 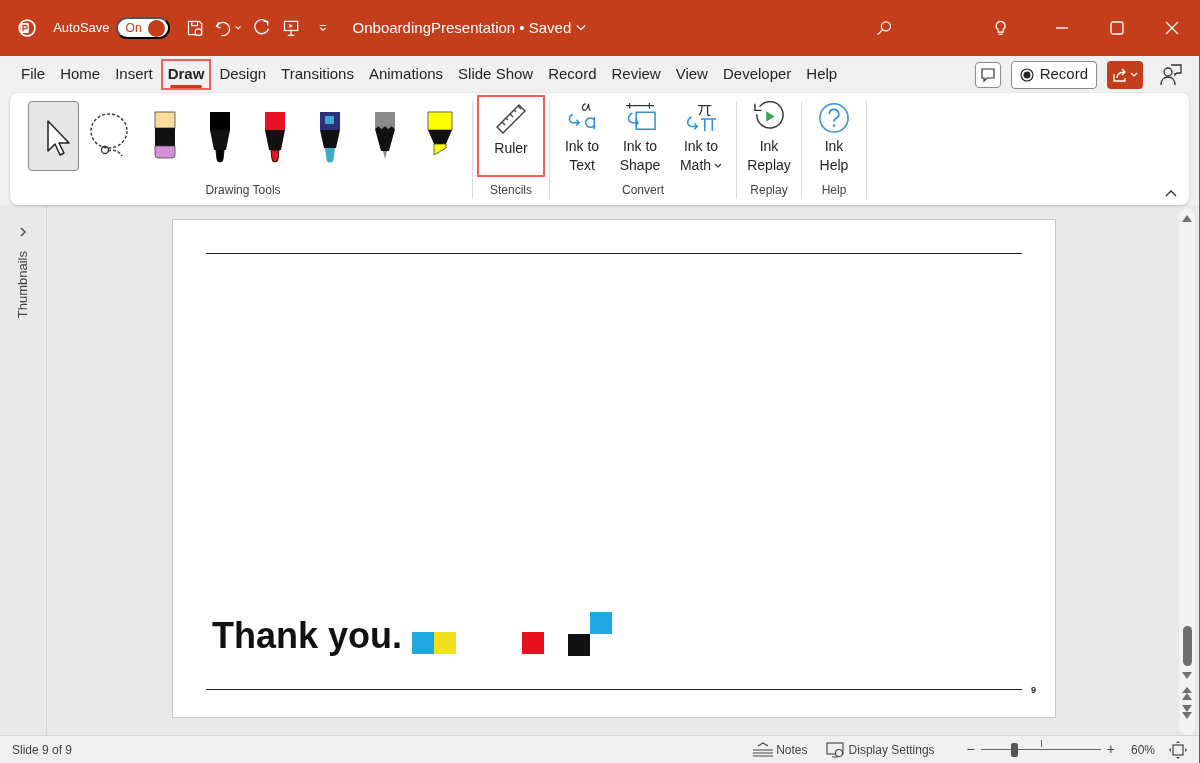 What do you see at coordinates (822, 74) in the screenshot?
I see `ribbon-tab: Help` at bounding box center [822, 74].